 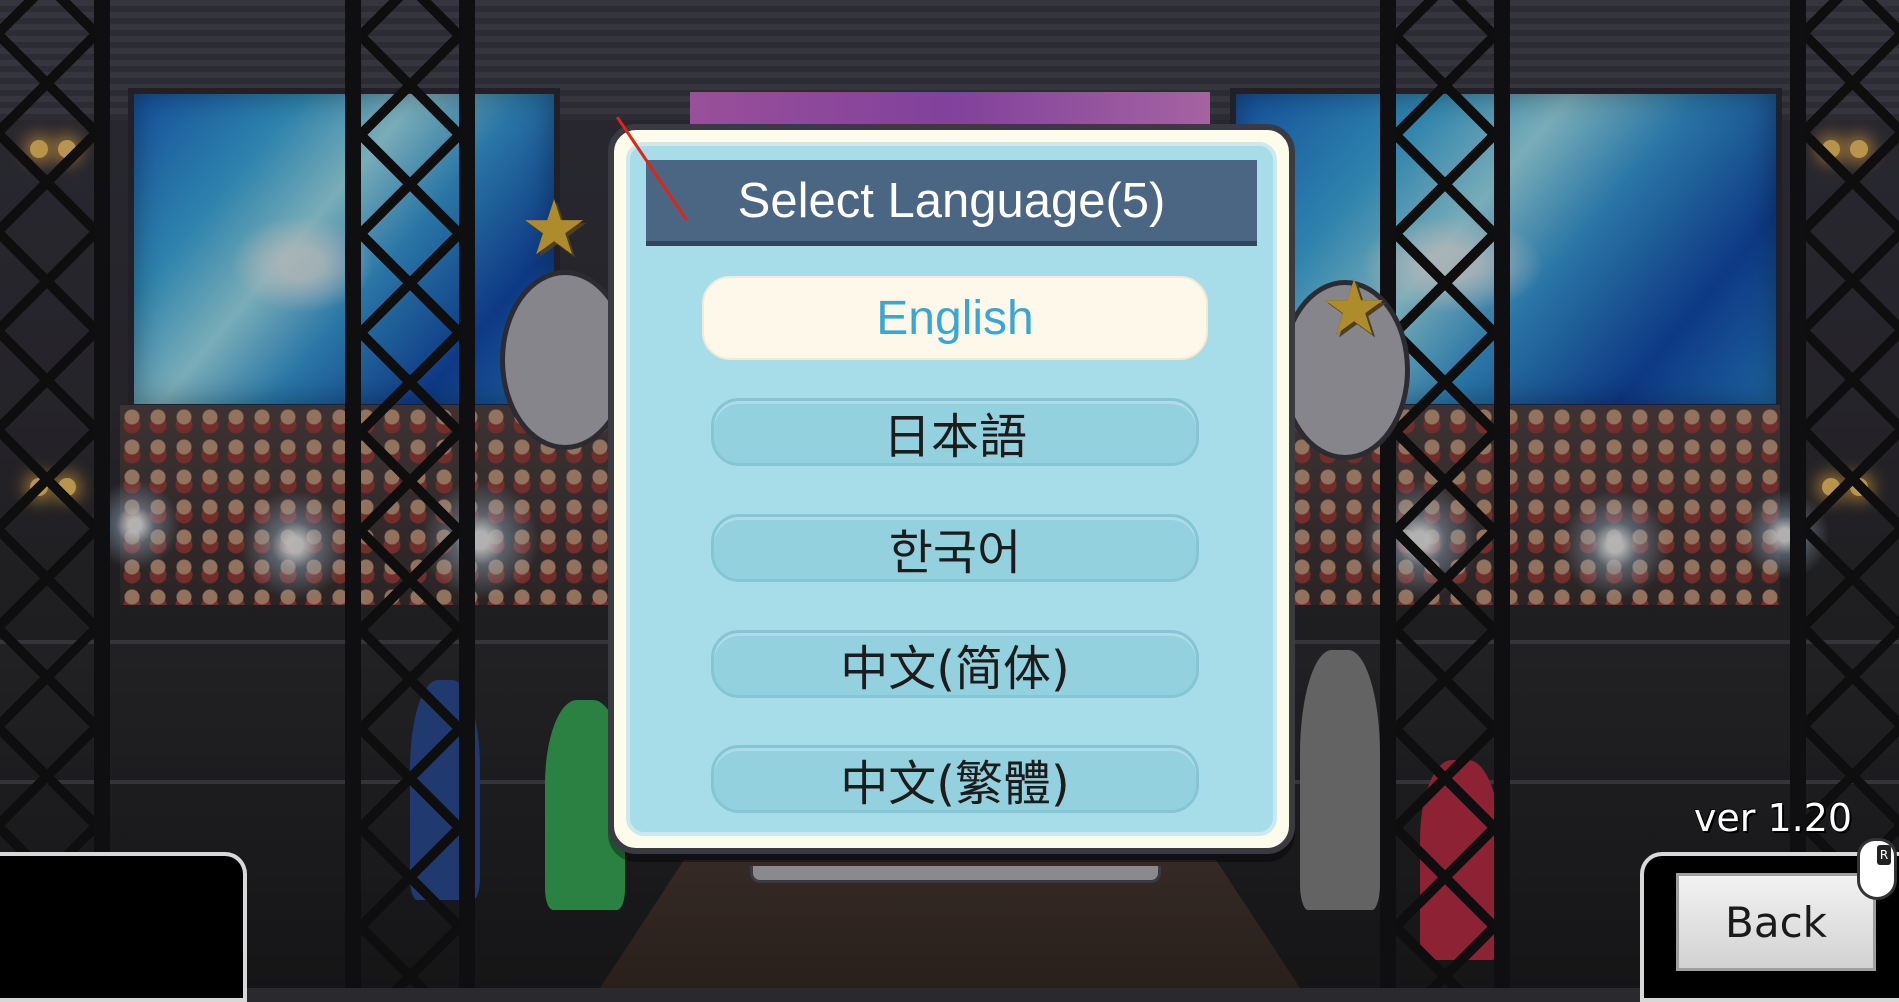 I want to click on mouse-button-badge: R, so click(x=1884, y=855).